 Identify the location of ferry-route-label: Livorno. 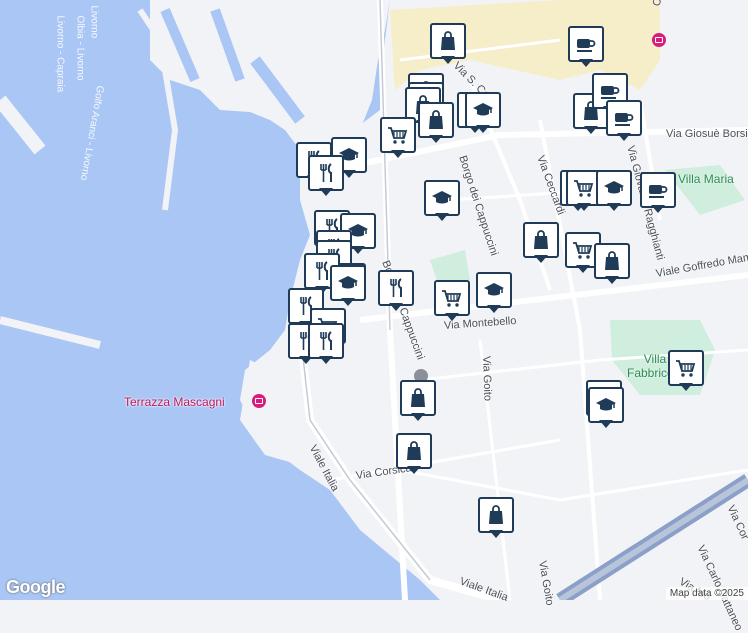
(94, 22).